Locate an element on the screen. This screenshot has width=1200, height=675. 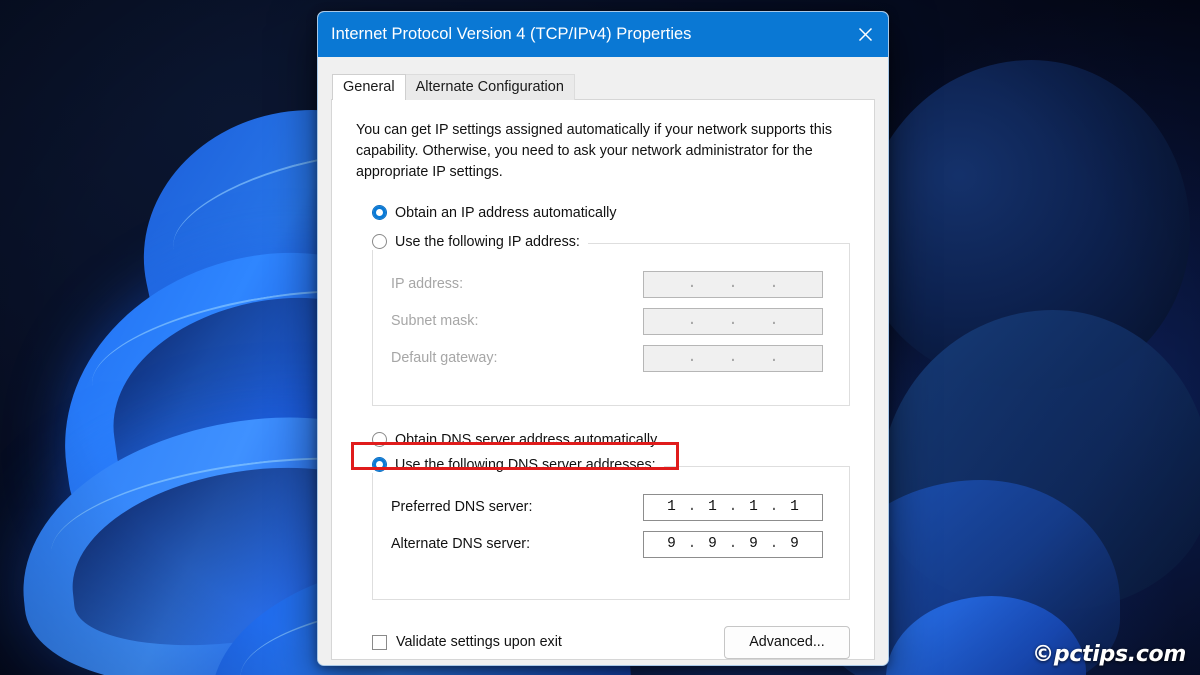
radio-use-following-ip-address: Use the following IP address: is located at coordinates (480, 241).